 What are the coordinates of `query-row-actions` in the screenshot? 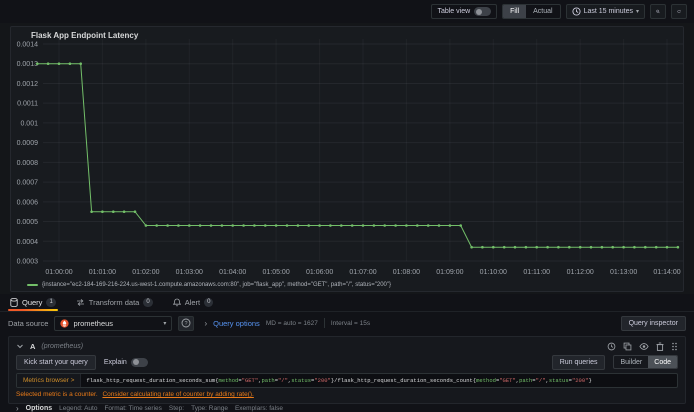 It's located at (642, 346).